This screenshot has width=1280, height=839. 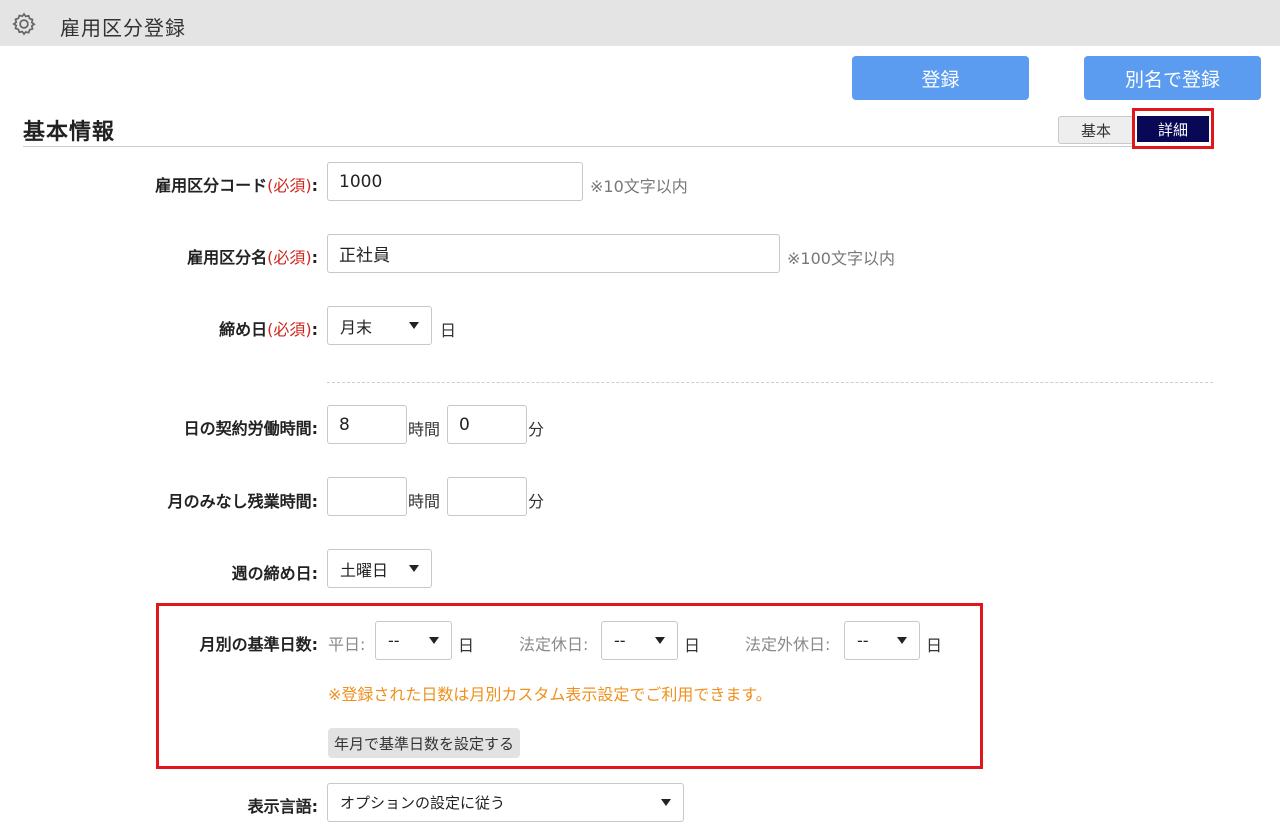 I want to click on daily-hours-unit: 時間, so click(x=424, y=429).